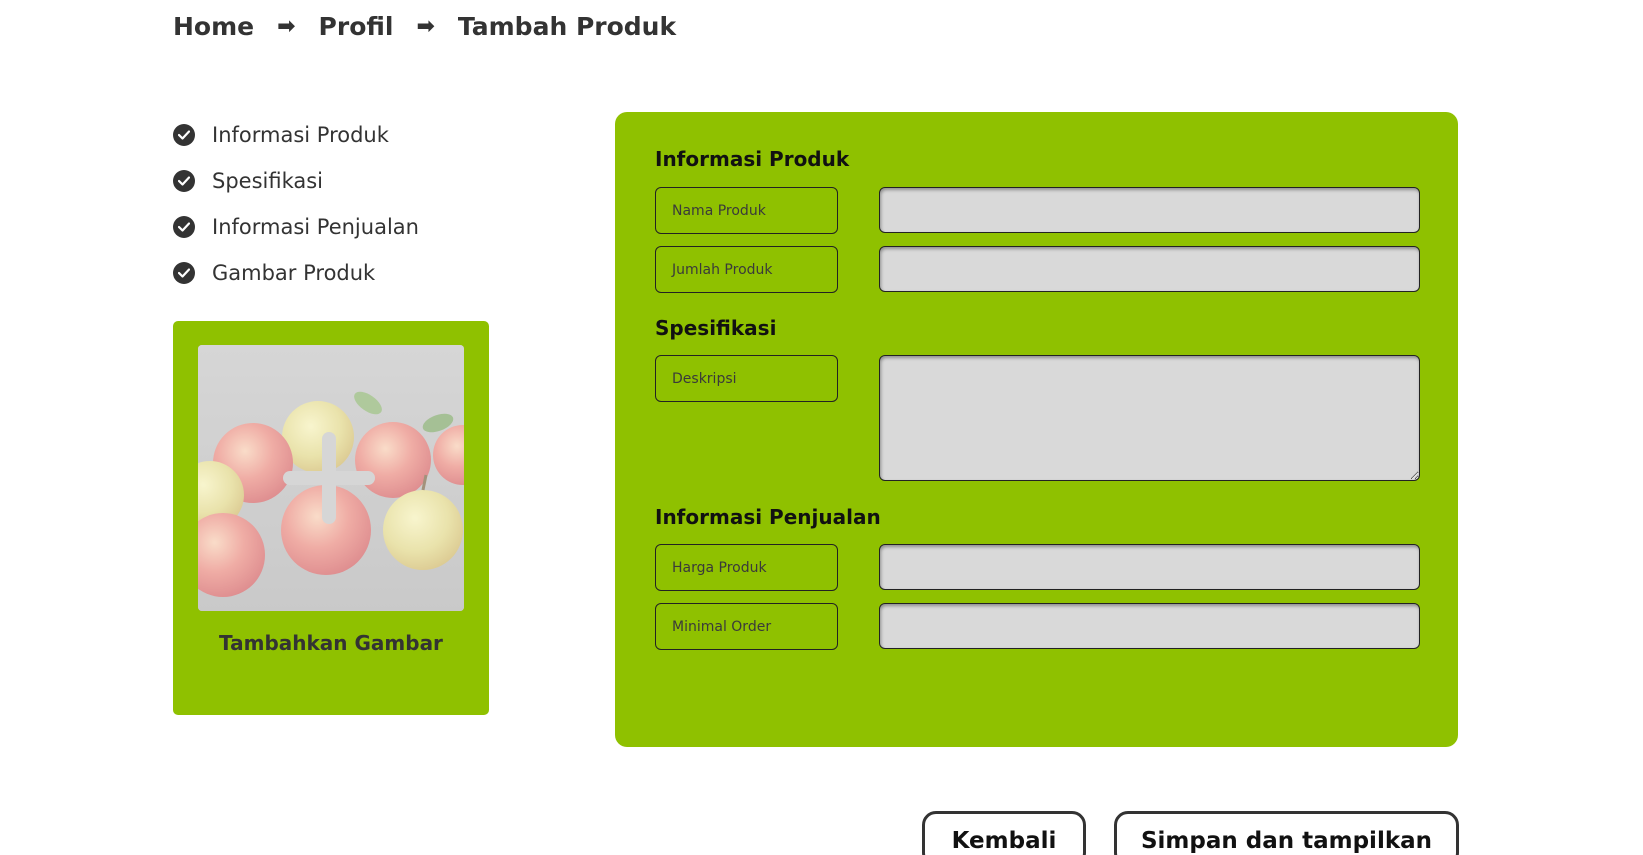  Describe the element at coordinates (746, 626) in the screenshot. I see `field-label-minimal-order: Minimal Order` at that location.